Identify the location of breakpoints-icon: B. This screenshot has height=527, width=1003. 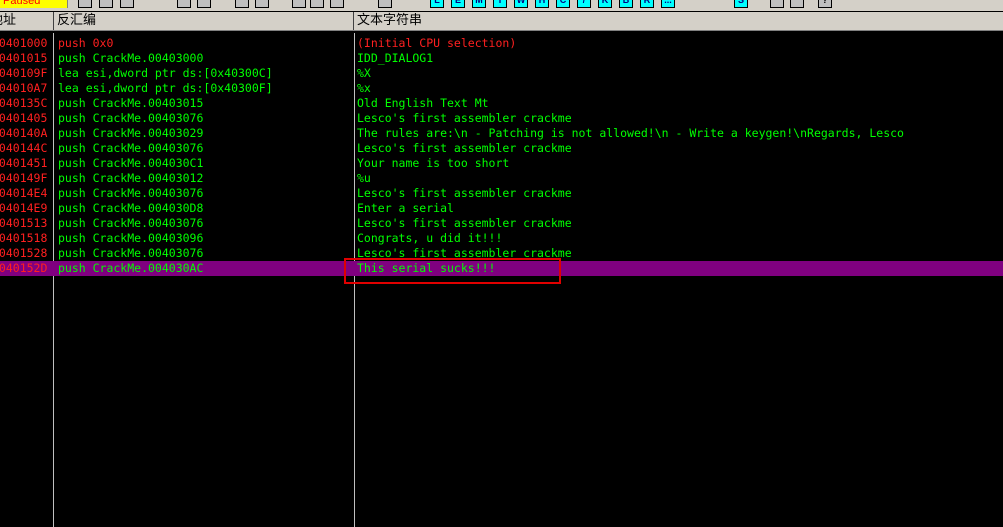
(626, 2).